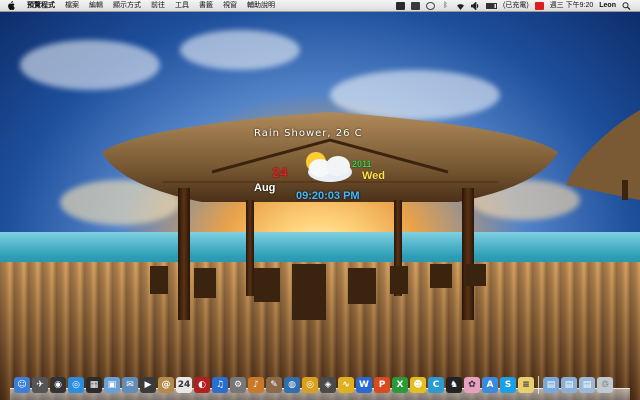  Describe the element at coordinates (454, 385) in the screenshot. I see `qq-penguin-icon: ♞` at that location.